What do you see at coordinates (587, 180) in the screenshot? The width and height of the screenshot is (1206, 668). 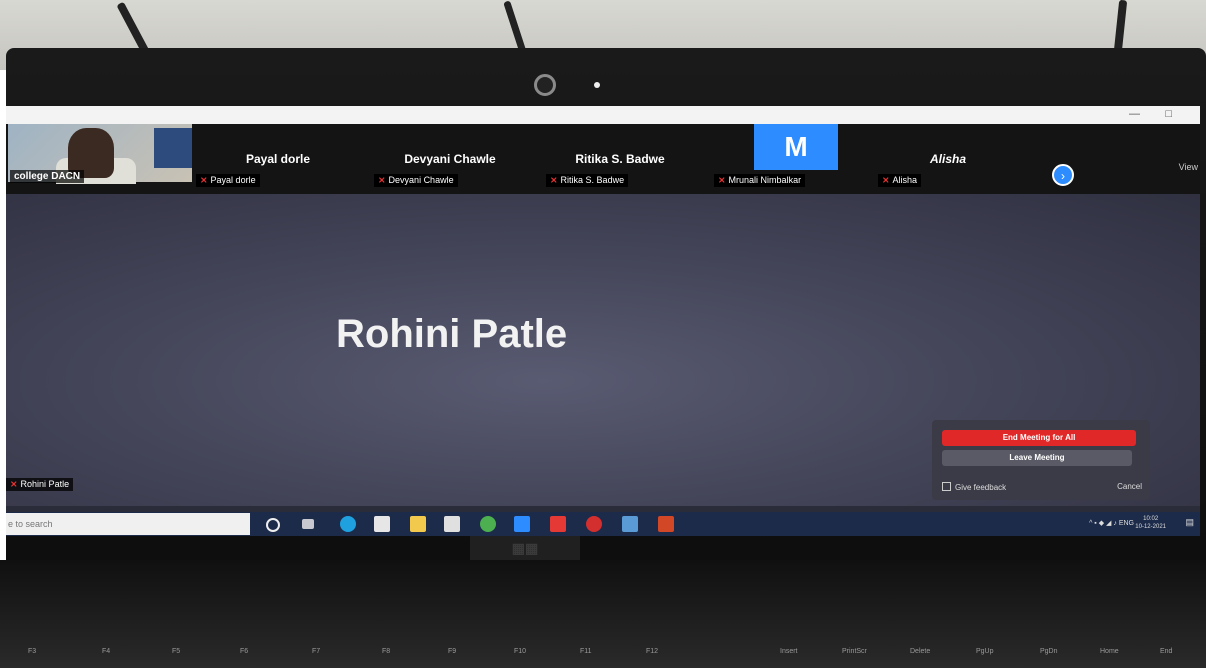 I see `participant-label: ⨯ Ritika S. Badwe` at bounding box center [587, 180].